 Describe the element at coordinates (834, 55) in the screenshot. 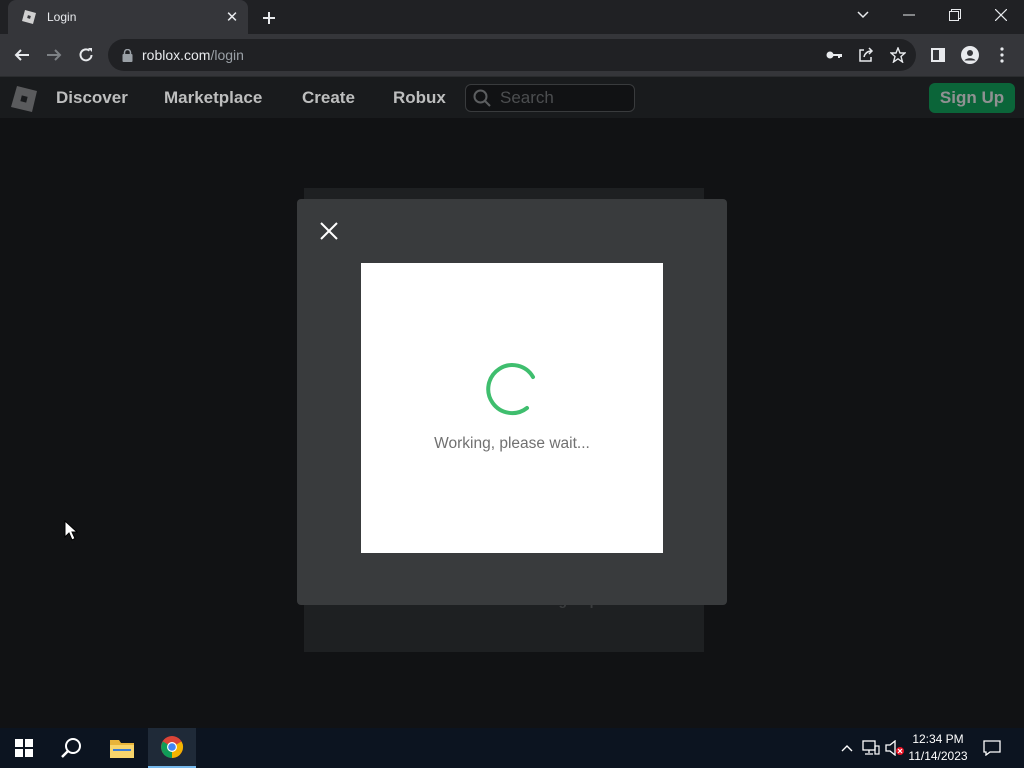

I see `key-icon` at that location.